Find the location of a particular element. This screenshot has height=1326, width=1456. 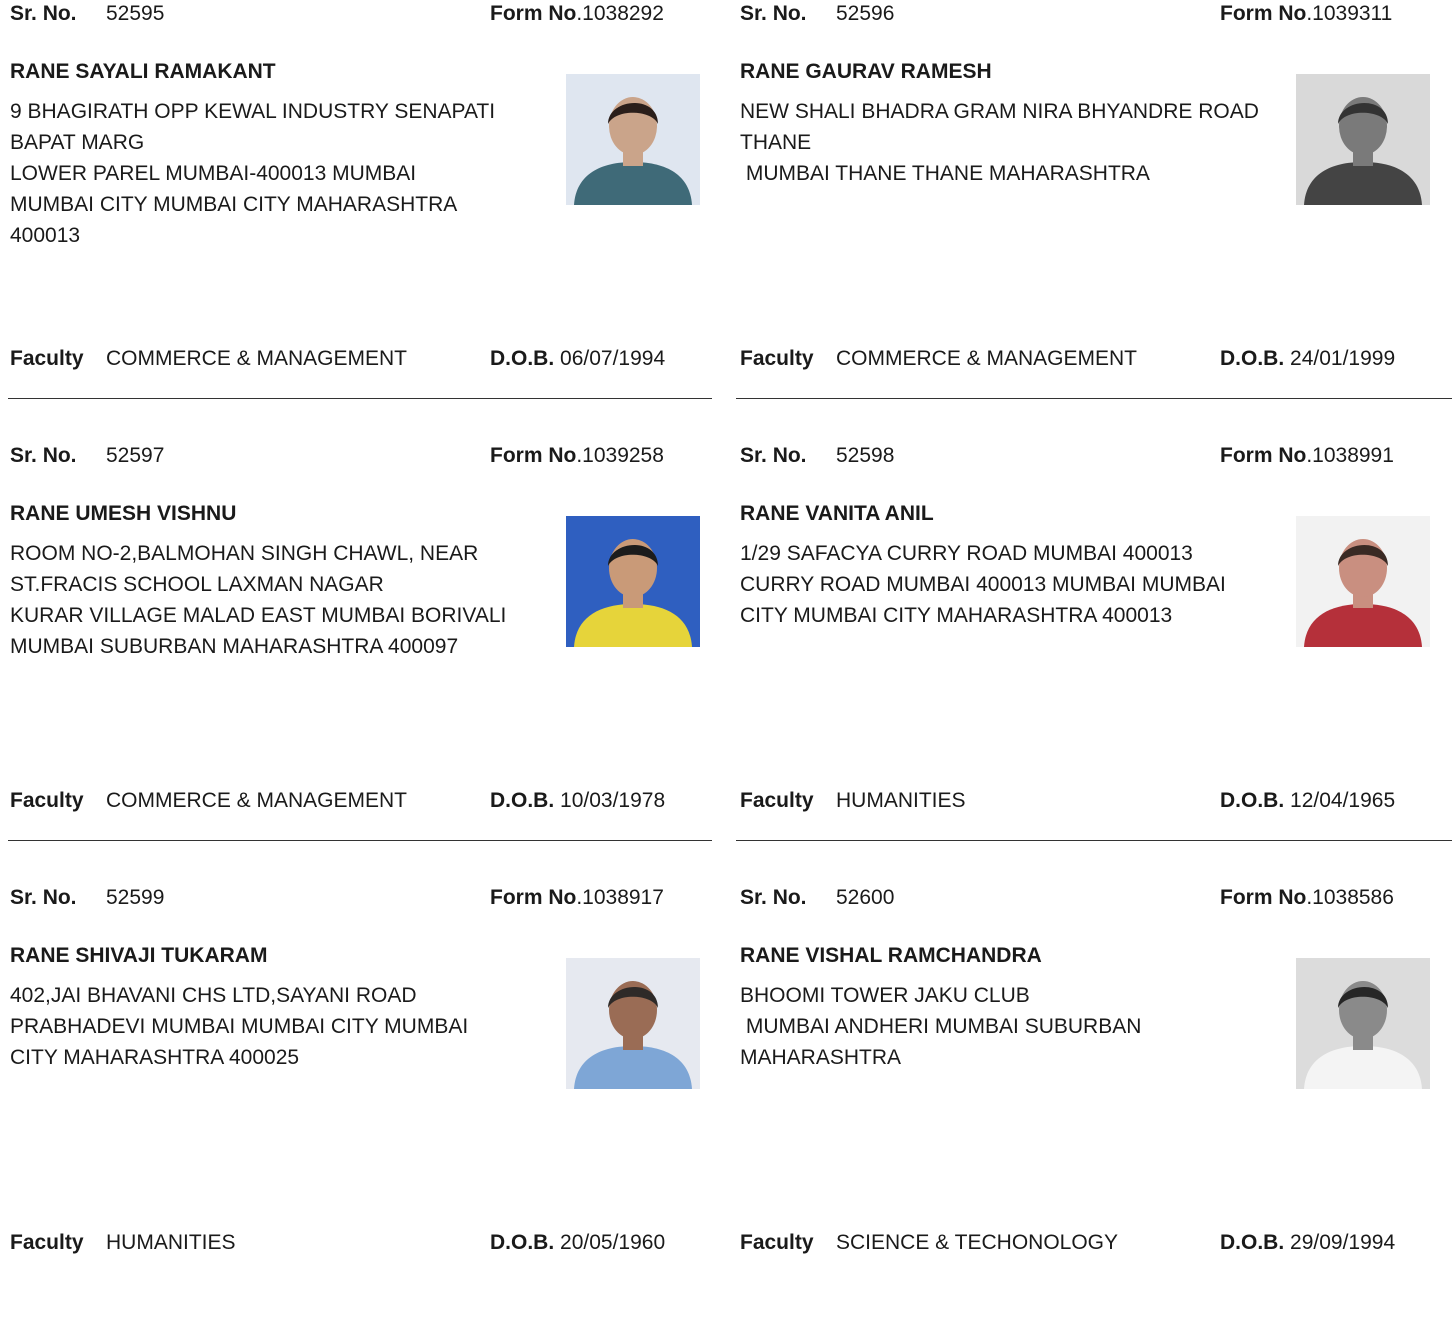

sr-no-value: 52598 is located at coordinates (865, 455).